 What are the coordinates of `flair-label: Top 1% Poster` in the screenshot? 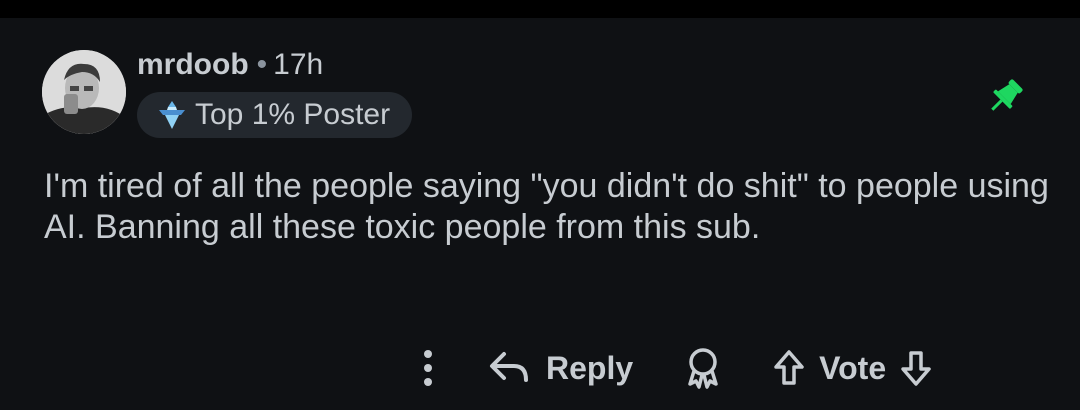 It's located at (293, 114).